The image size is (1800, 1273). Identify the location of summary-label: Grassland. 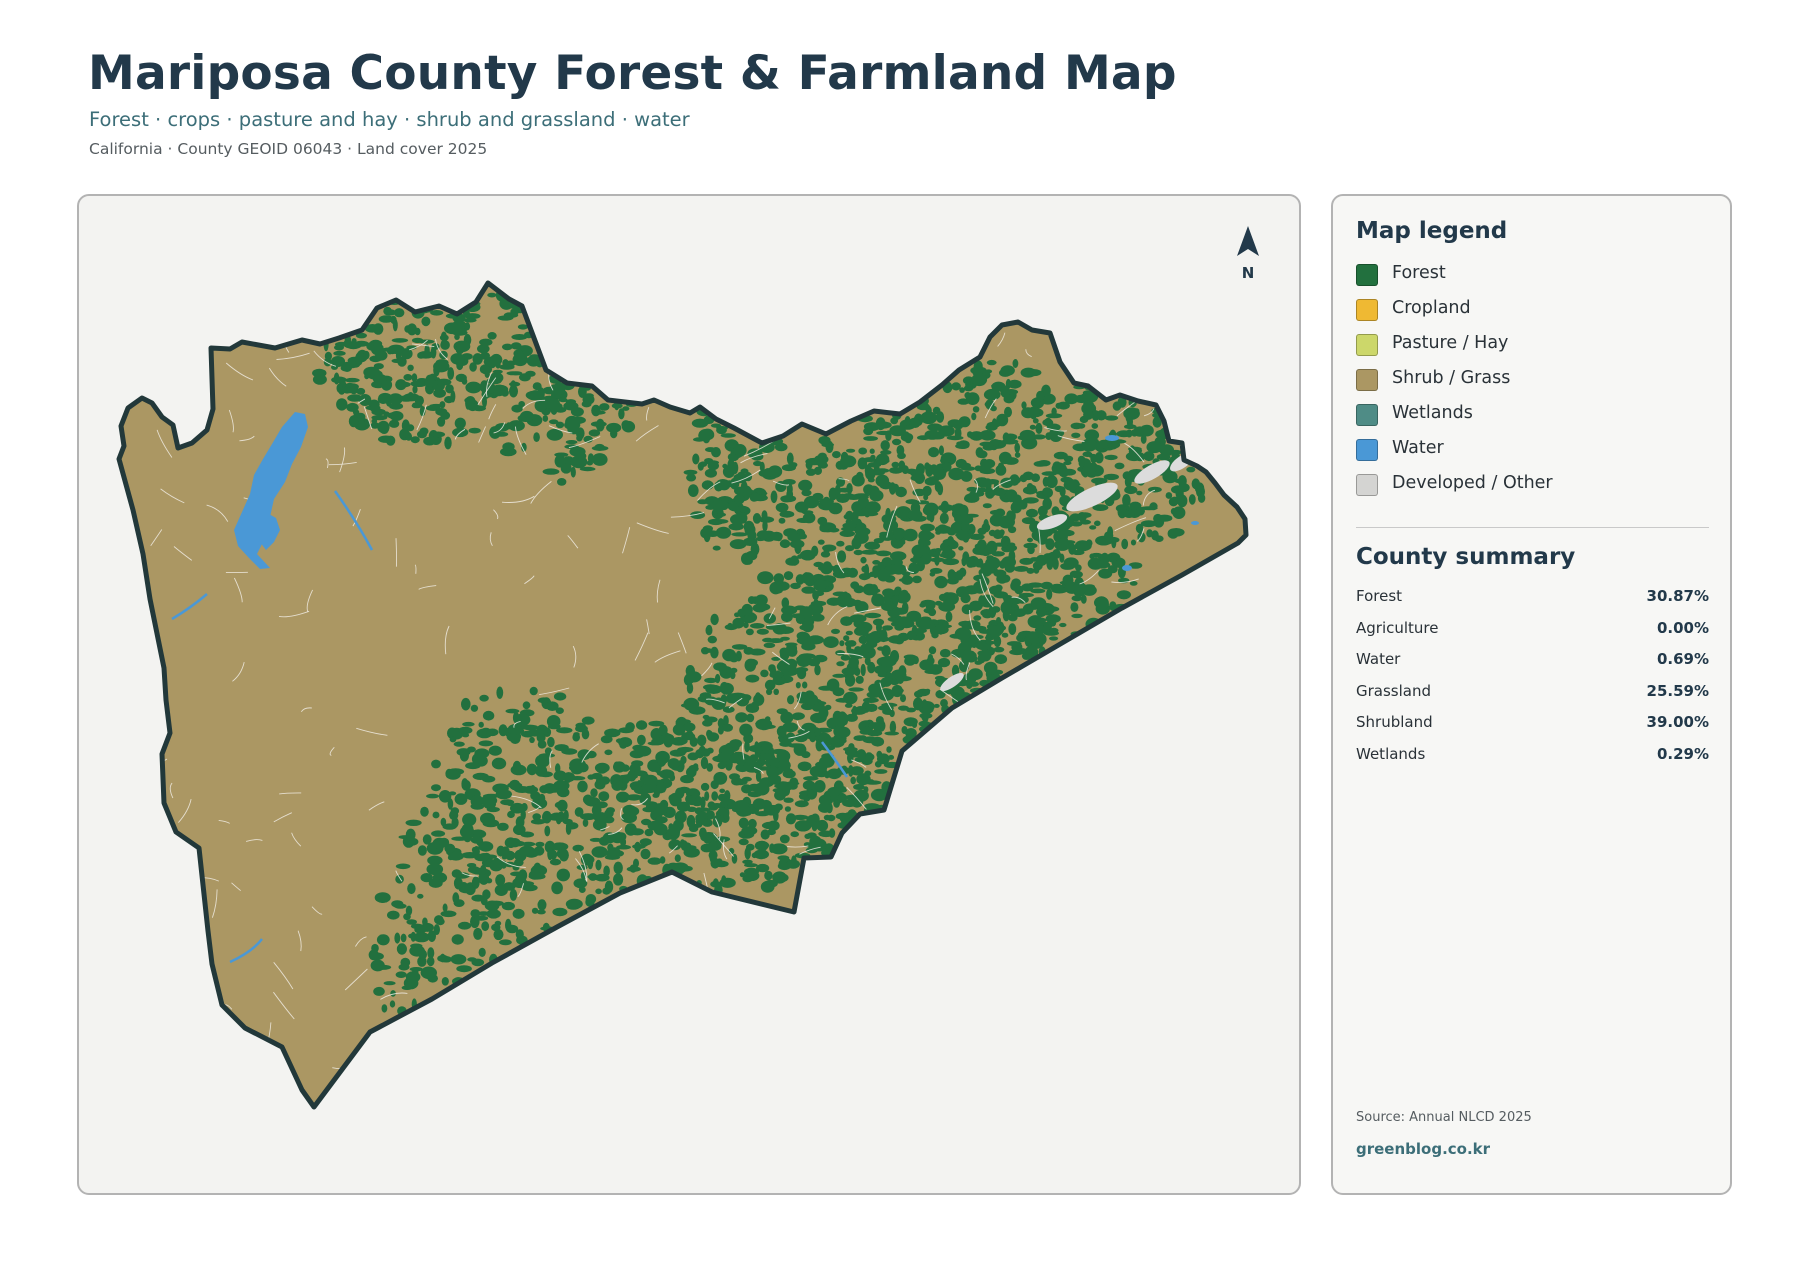
(1393, 690).